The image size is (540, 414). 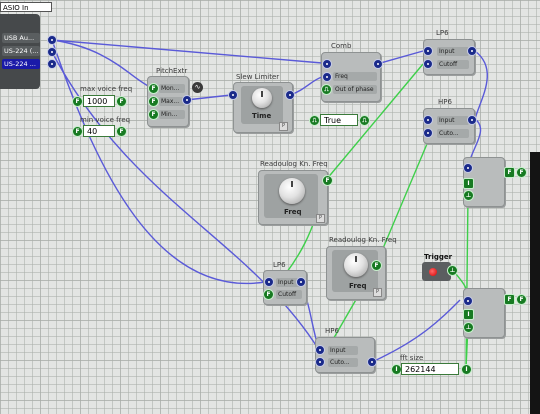 What do you see at coordinates (468, 183) in the screenshot?
I see `right-upper-int-port: I` at bounding box center [468, 183].